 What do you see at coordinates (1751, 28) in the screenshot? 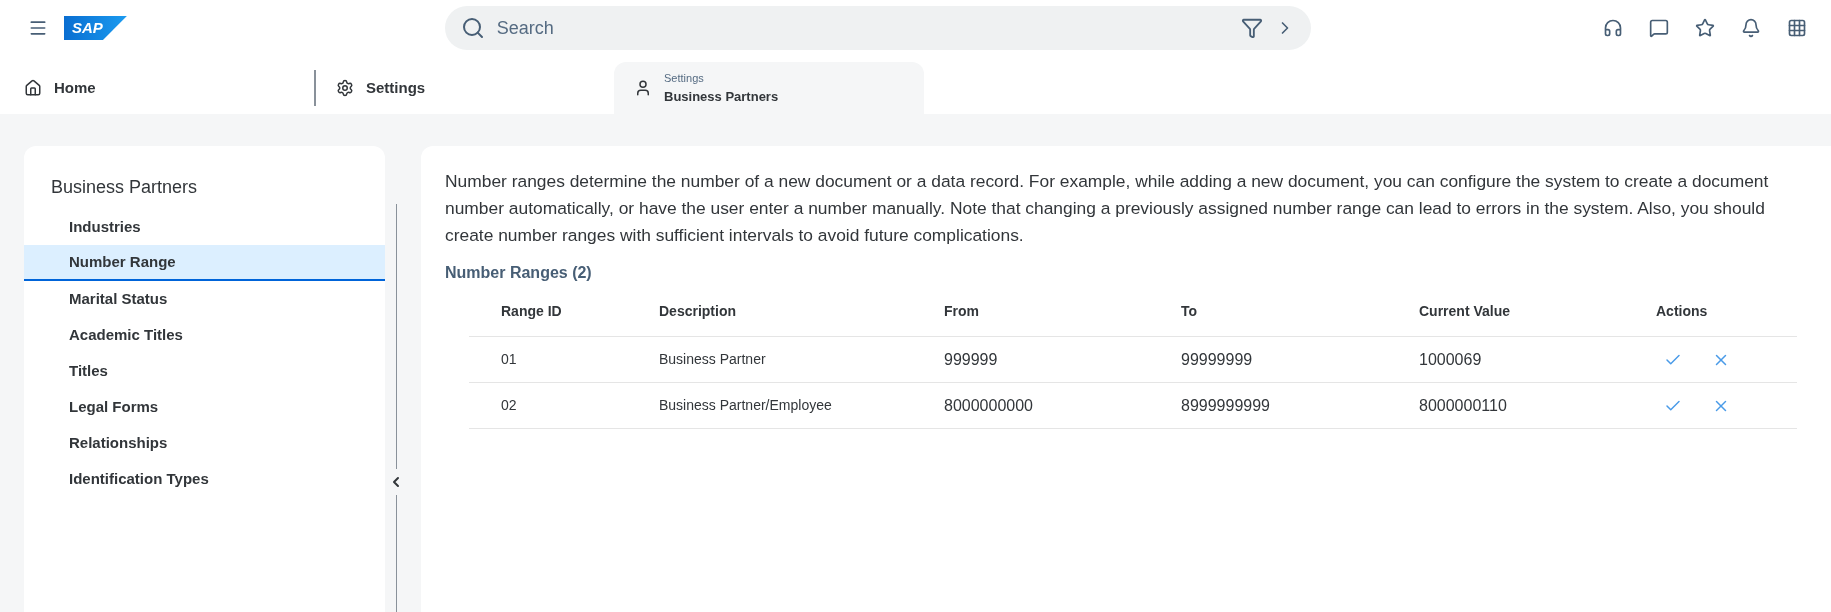
I see `bell-icon` at bounding box center [1751, 28].